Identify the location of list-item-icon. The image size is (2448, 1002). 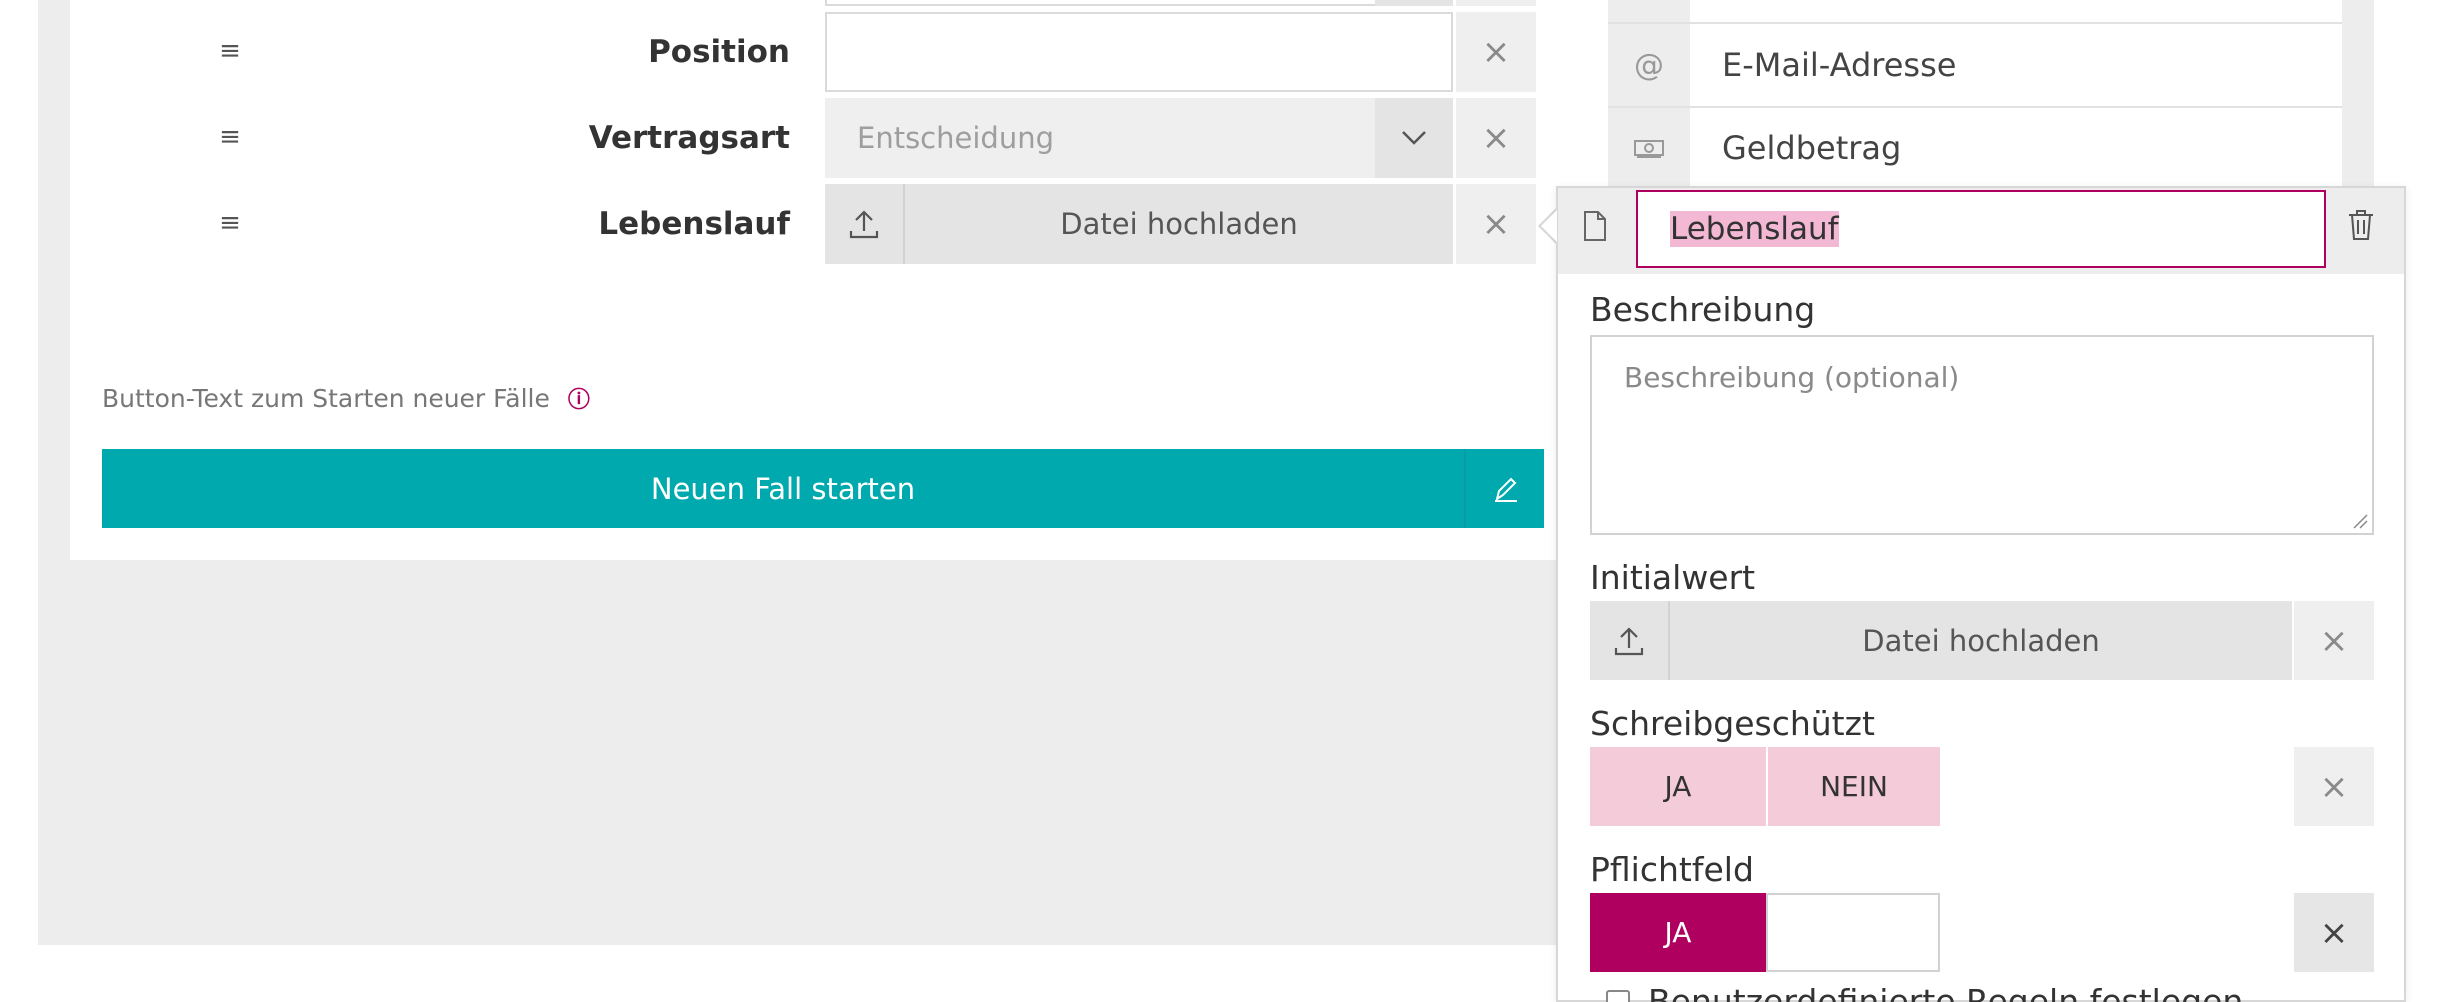
(1649, 11).